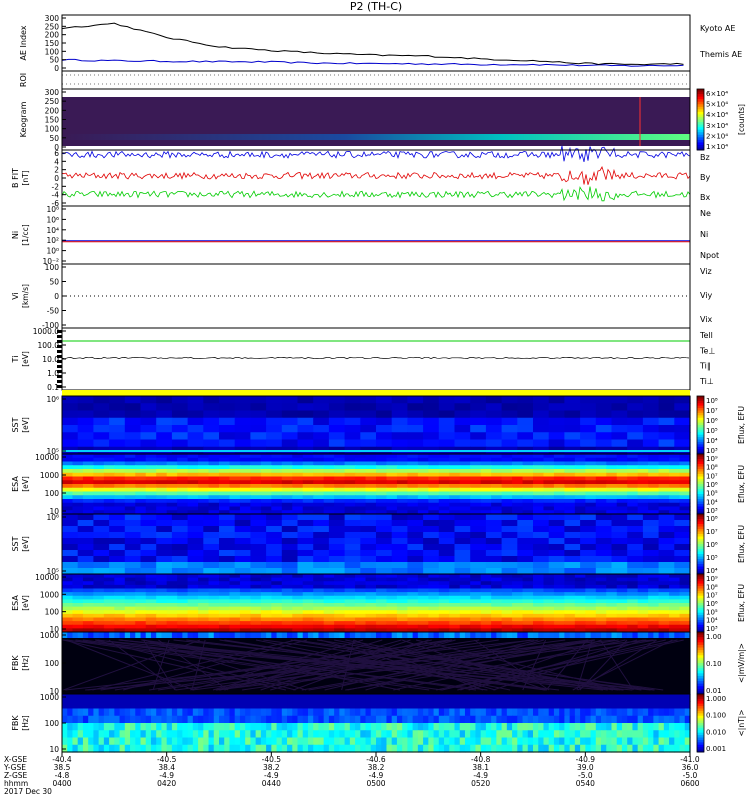  I want to click on legend-entry: Vix, so click(706, 319).